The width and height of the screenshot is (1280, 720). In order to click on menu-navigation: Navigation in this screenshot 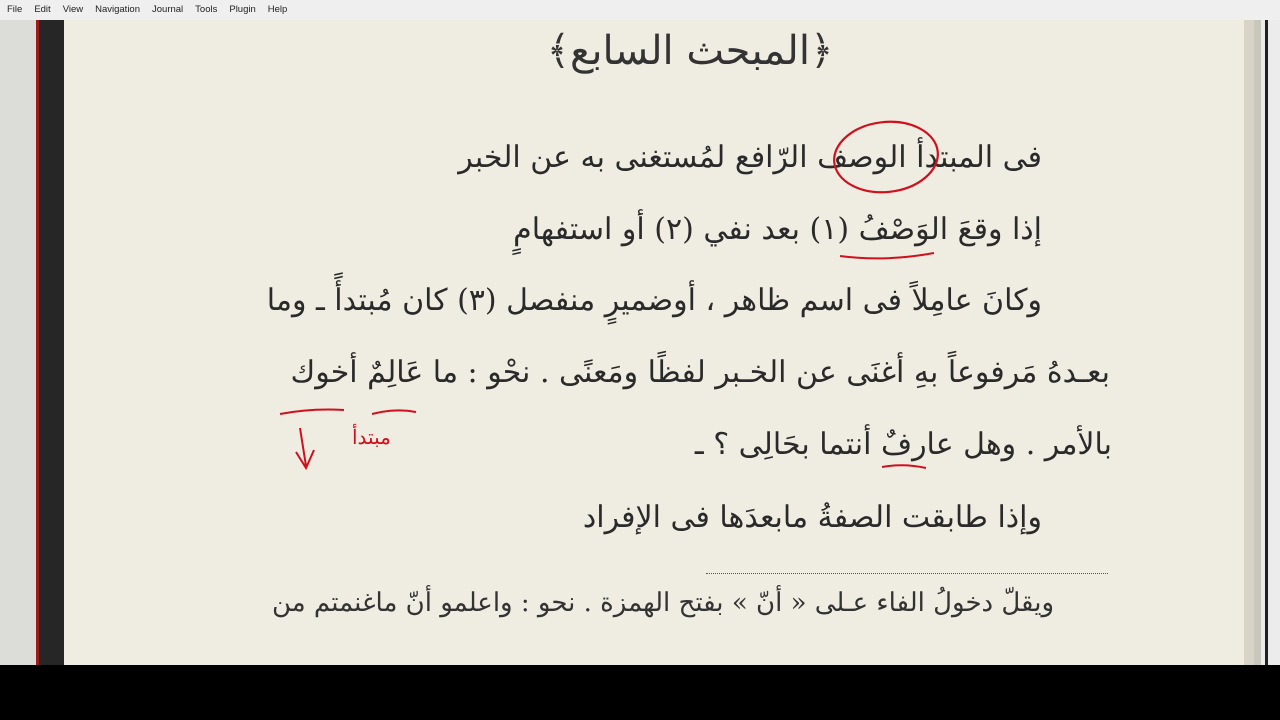, I will do `click(117, 10)`.